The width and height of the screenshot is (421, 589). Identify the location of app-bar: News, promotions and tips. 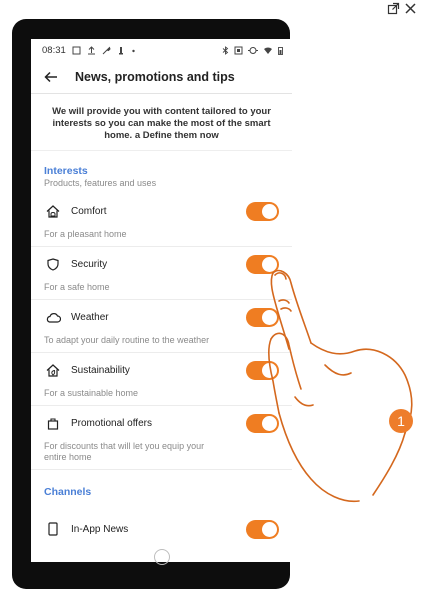
(161, 77).